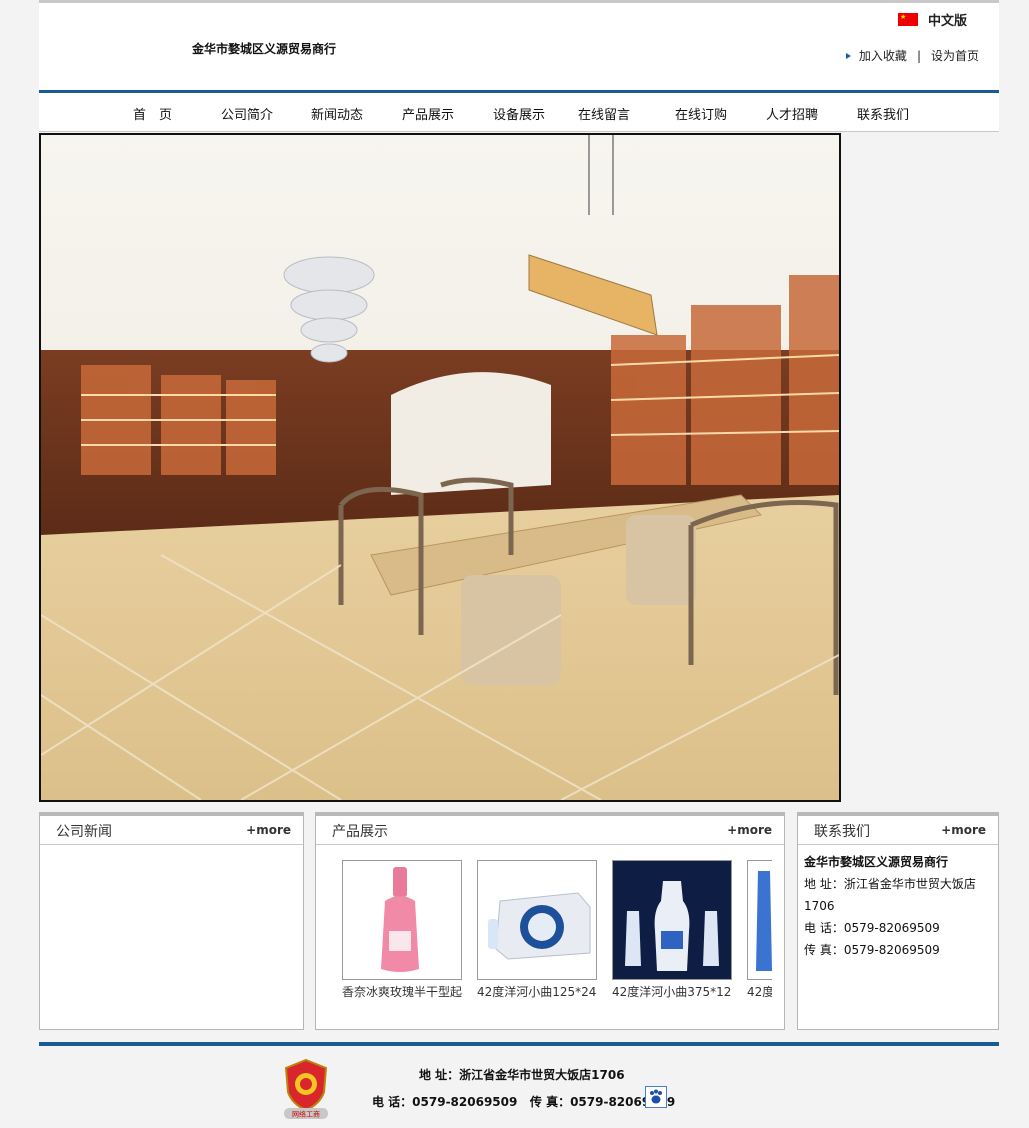 This screenshot has height=1128, width=1029. I want to click on company-name: 金华市婺城区义源贸易商行, so click(264, 49).